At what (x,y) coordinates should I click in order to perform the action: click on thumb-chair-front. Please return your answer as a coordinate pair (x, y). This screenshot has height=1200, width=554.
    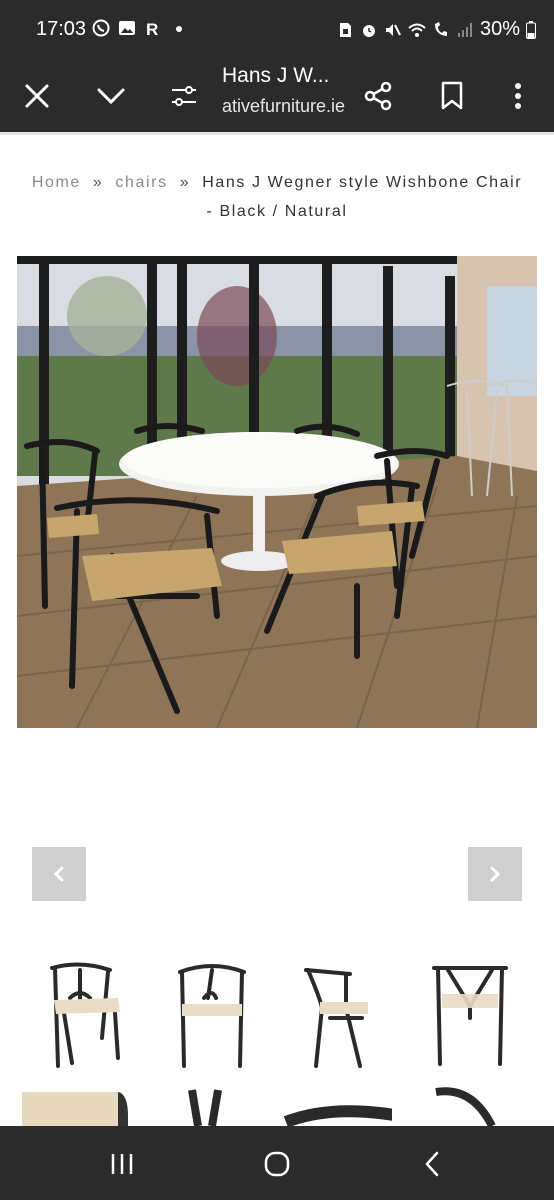
    Looking at the image, I should click on (222, 1014).